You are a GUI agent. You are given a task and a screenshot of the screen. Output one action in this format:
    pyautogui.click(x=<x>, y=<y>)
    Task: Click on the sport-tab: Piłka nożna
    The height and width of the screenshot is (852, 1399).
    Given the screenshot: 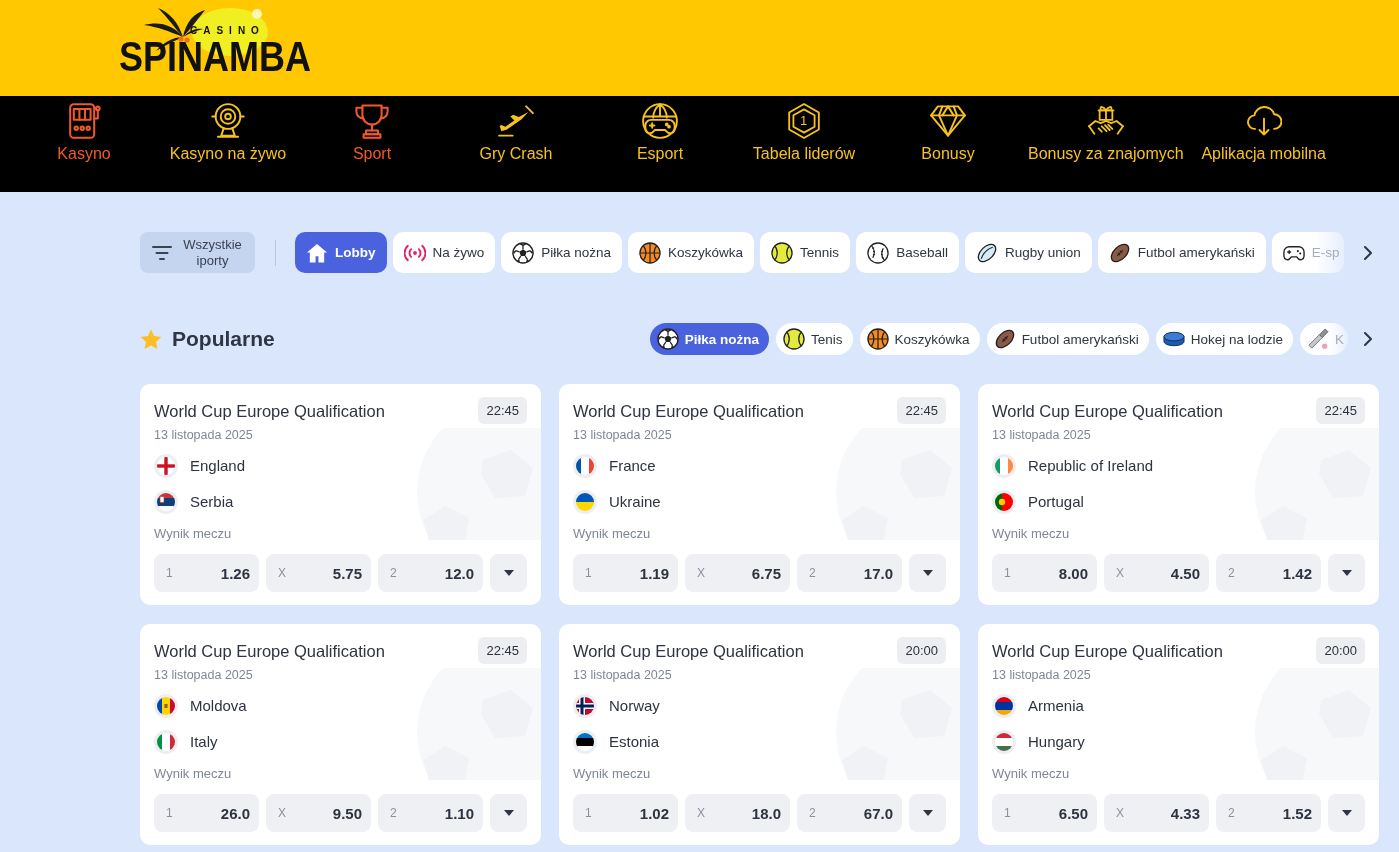 What is the action you would take?
    pyautogui.click(x=562, y=252)
    